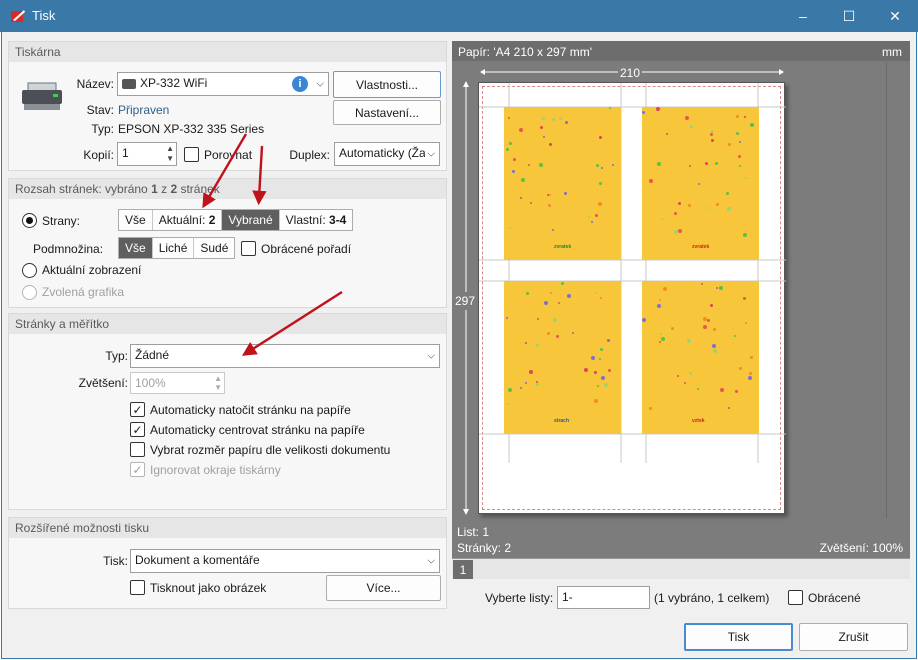 The width and height of the screenshot is (918, 660). What do you see at coordinates (803, 16) in the screenshot?
I see `minimize-button: –` at bounding box center [803, 16].